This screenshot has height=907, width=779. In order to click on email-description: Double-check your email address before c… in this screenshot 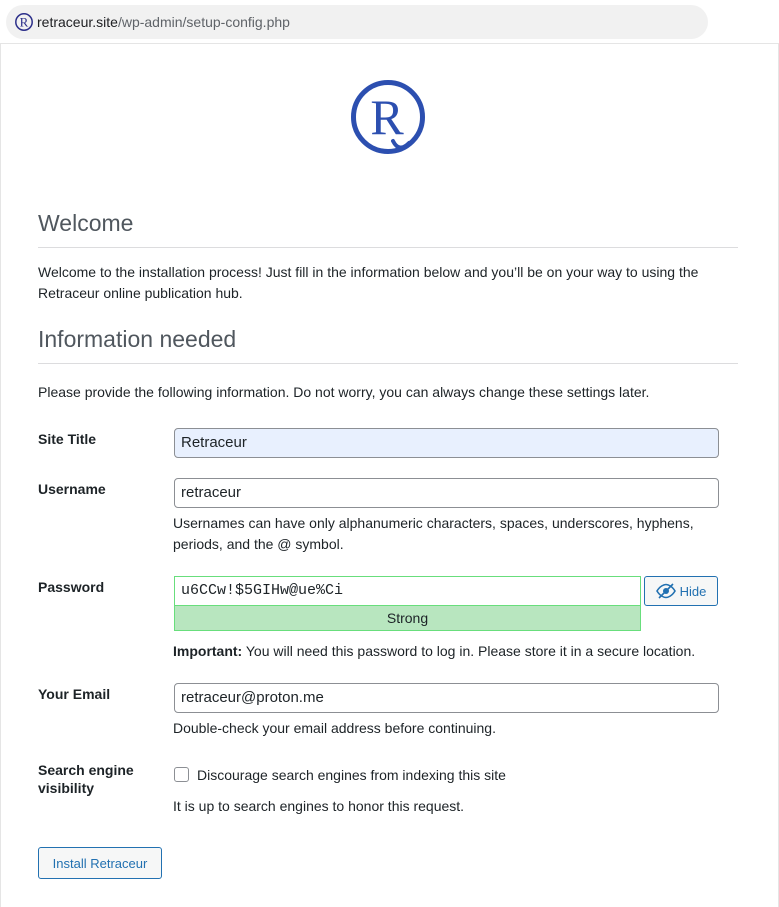, I will do `click(334, 728)`.